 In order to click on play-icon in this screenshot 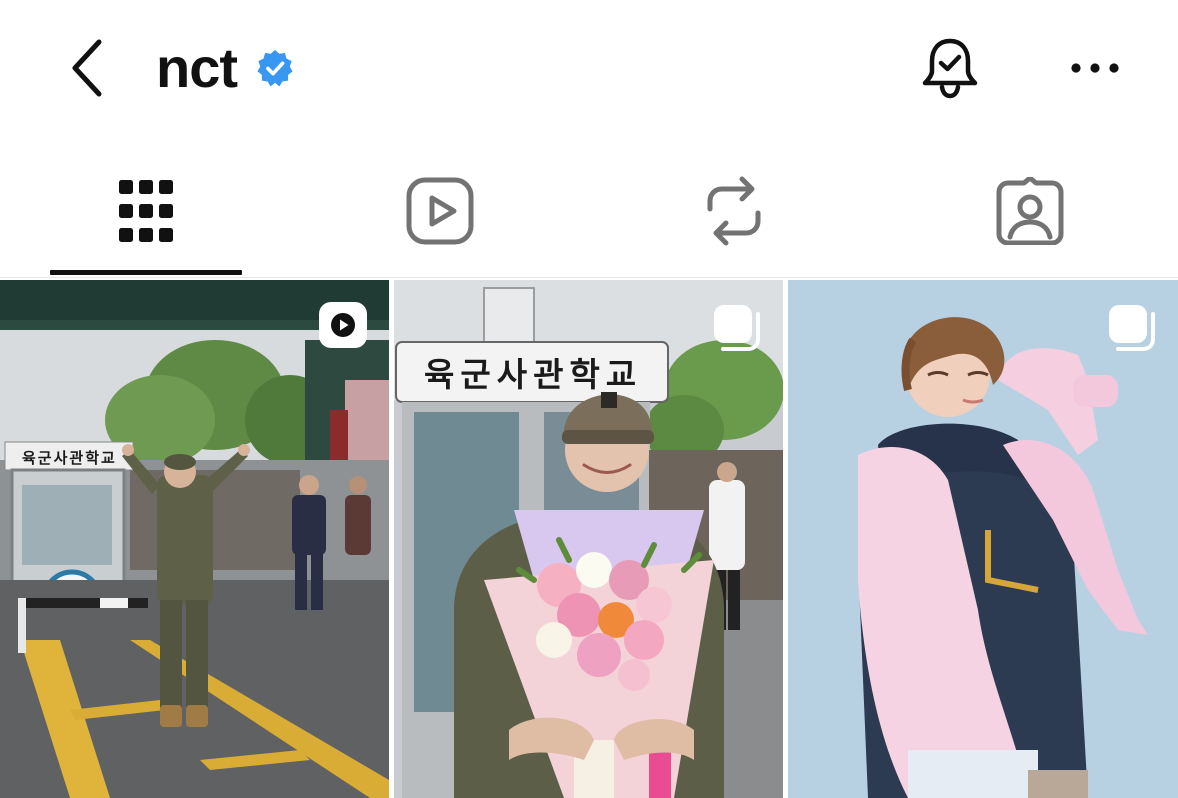, I will do `click(343, 325)`.